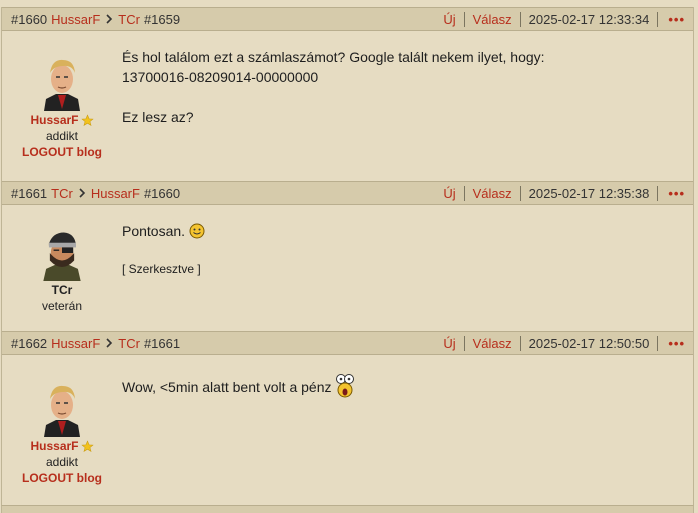 The height and width of the screenshot is (513, 698). Describe the element at coordinates (162, 19) in the screenshot. I see `reply-to-post-link: #1659` at that location.